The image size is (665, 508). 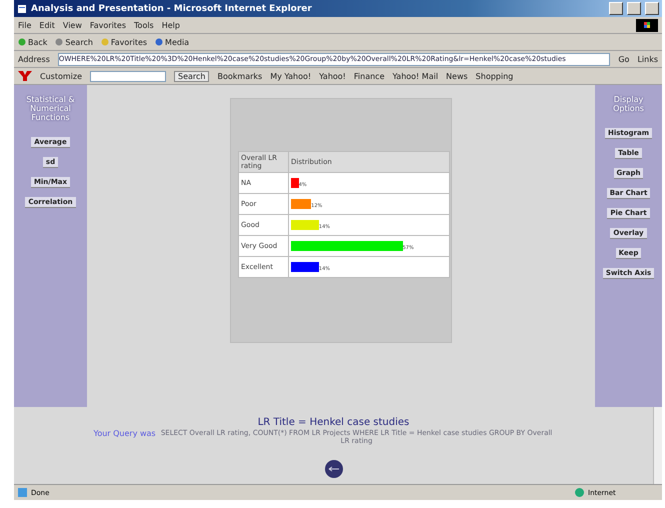 I want to click on menu-item: File, so click(x=25, y=25).